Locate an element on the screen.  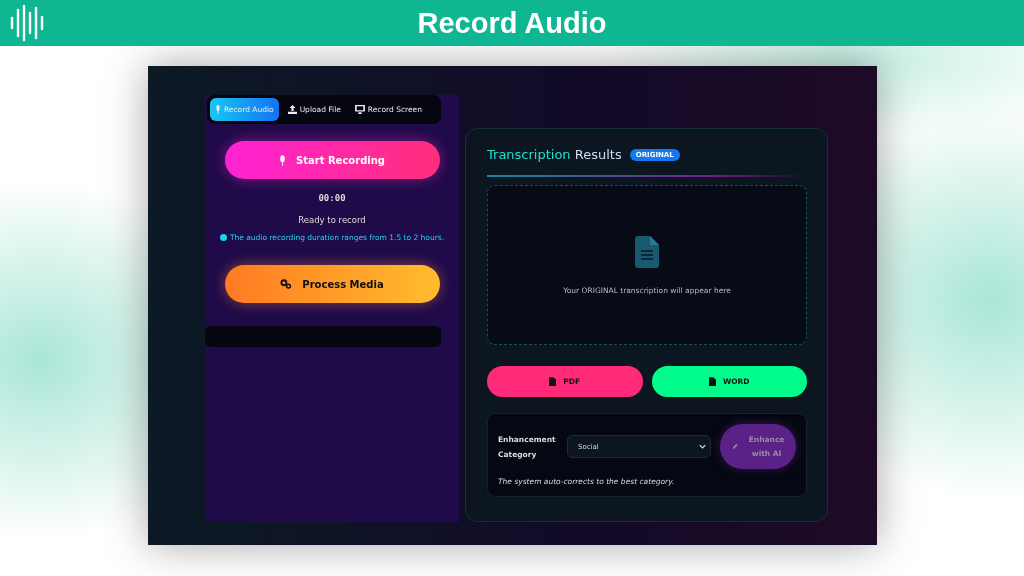
pencil-icon is located at coordinates (735, 446).